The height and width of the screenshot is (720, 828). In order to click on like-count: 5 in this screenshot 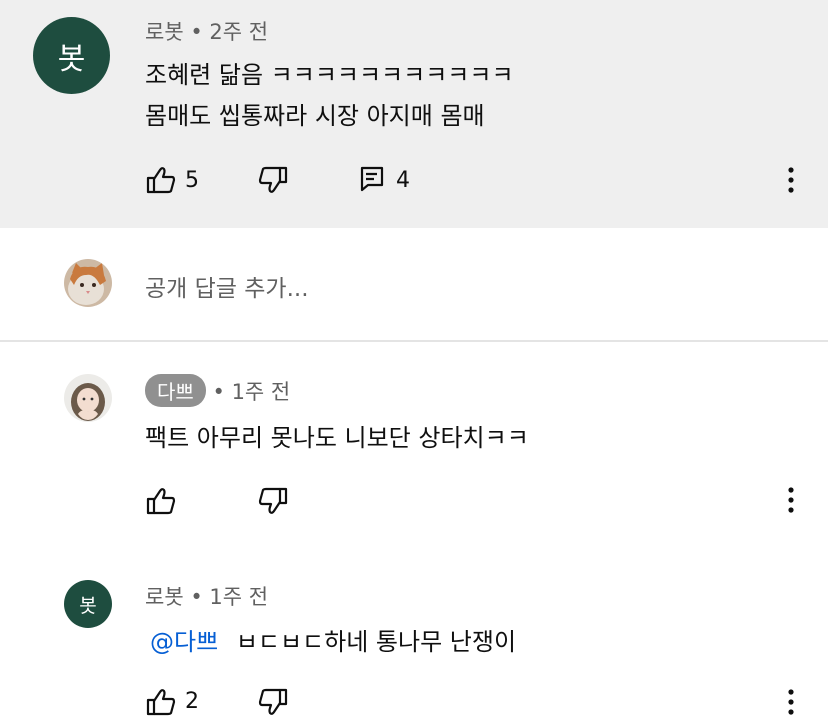, I will do `click(192, 180)`.